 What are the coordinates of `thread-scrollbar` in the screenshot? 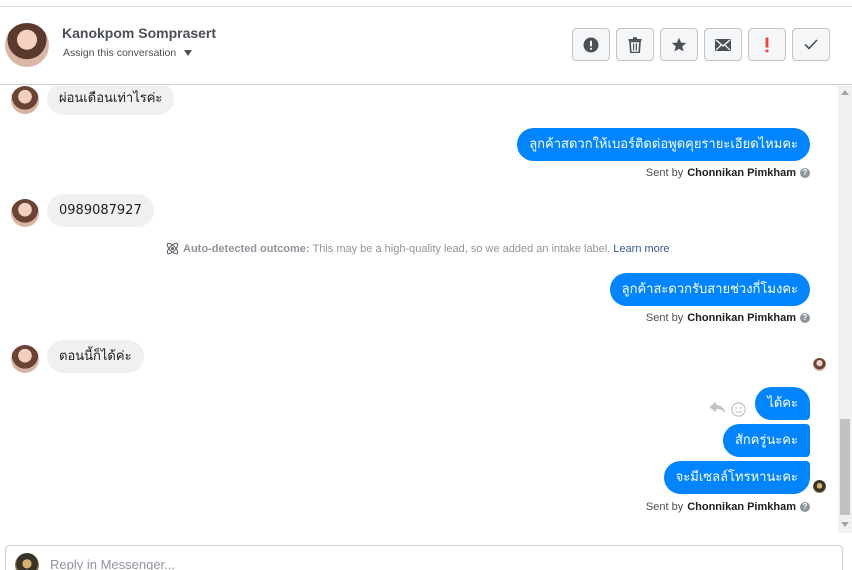 It's located at (845, 309).